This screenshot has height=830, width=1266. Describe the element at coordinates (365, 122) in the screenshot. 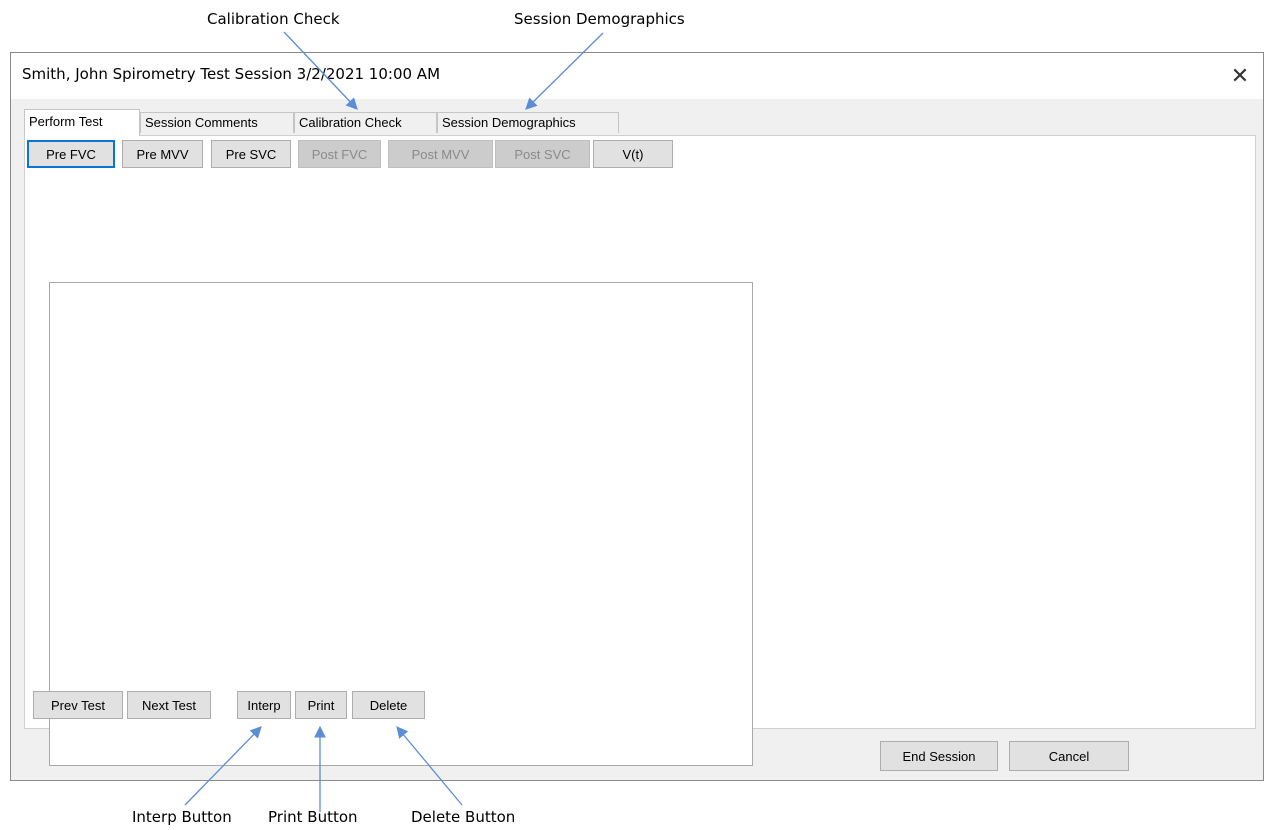

I see `tab-calibration-check: Calibration Check` at that location.